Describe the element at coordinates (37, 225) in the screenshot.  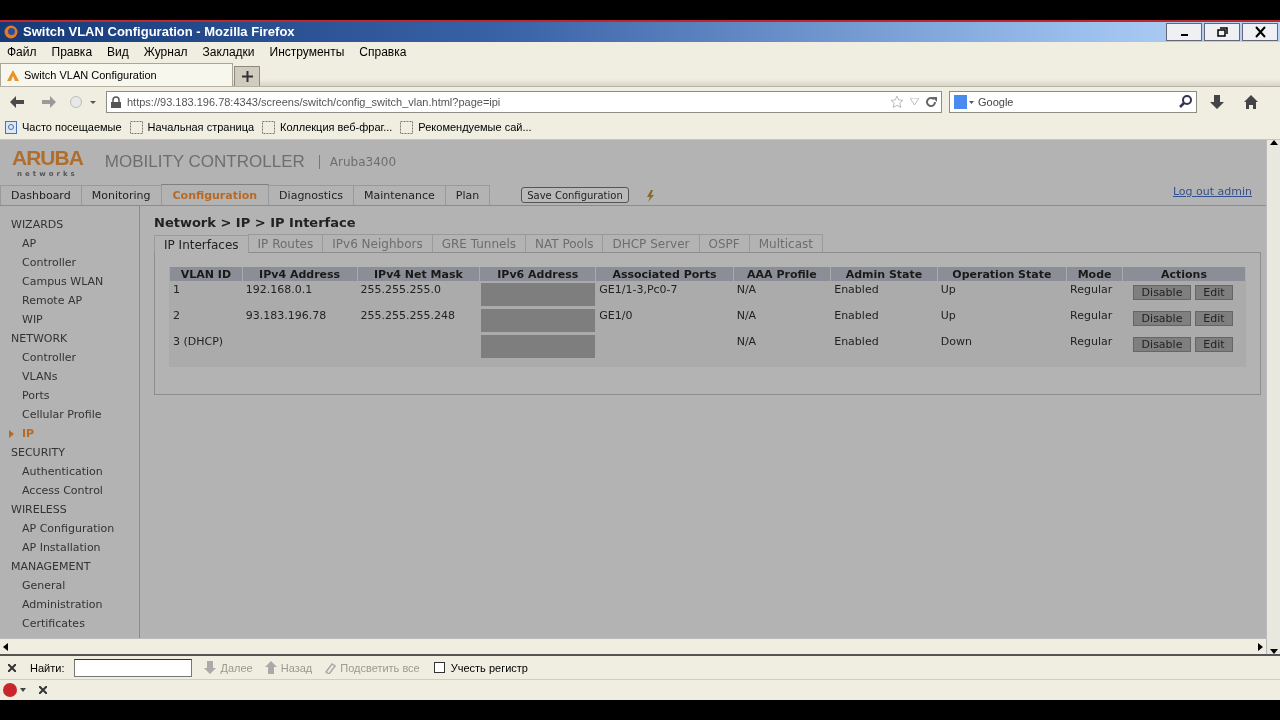
I see `sidebar-heading: WIZARDS` at that location.